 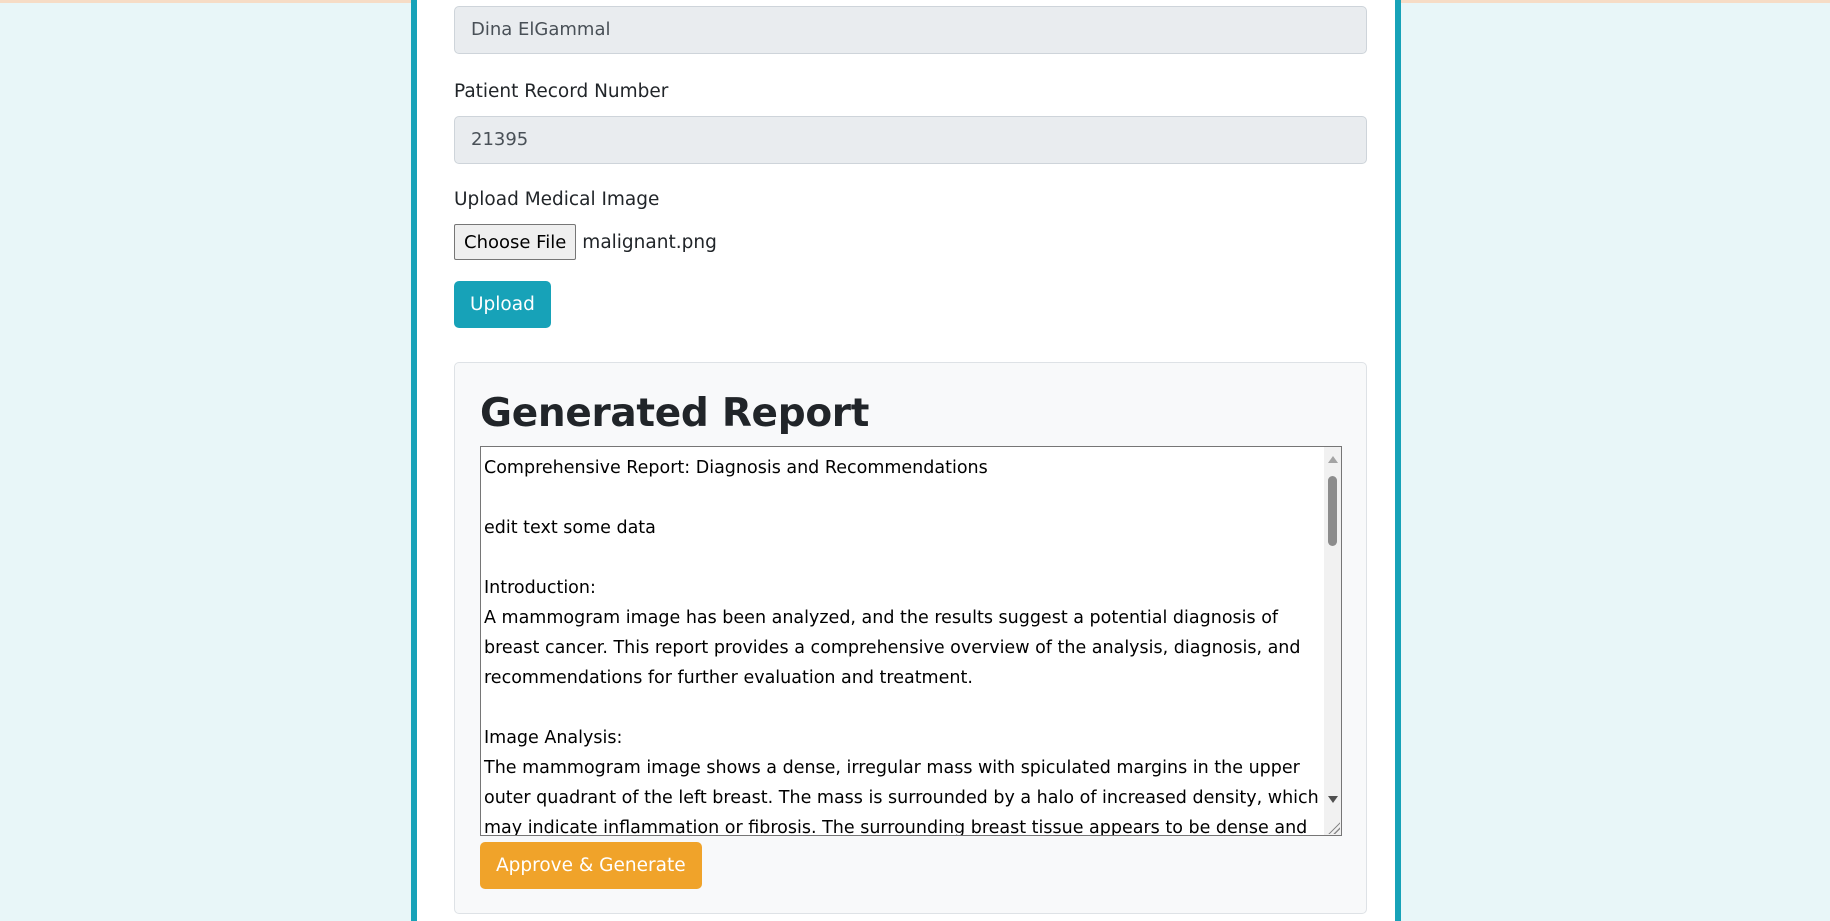 What do you see at coordinates (910, 242) in the screenshot?
I see `file-input: Choose File malignant.png` at bounding box center [910, 242].